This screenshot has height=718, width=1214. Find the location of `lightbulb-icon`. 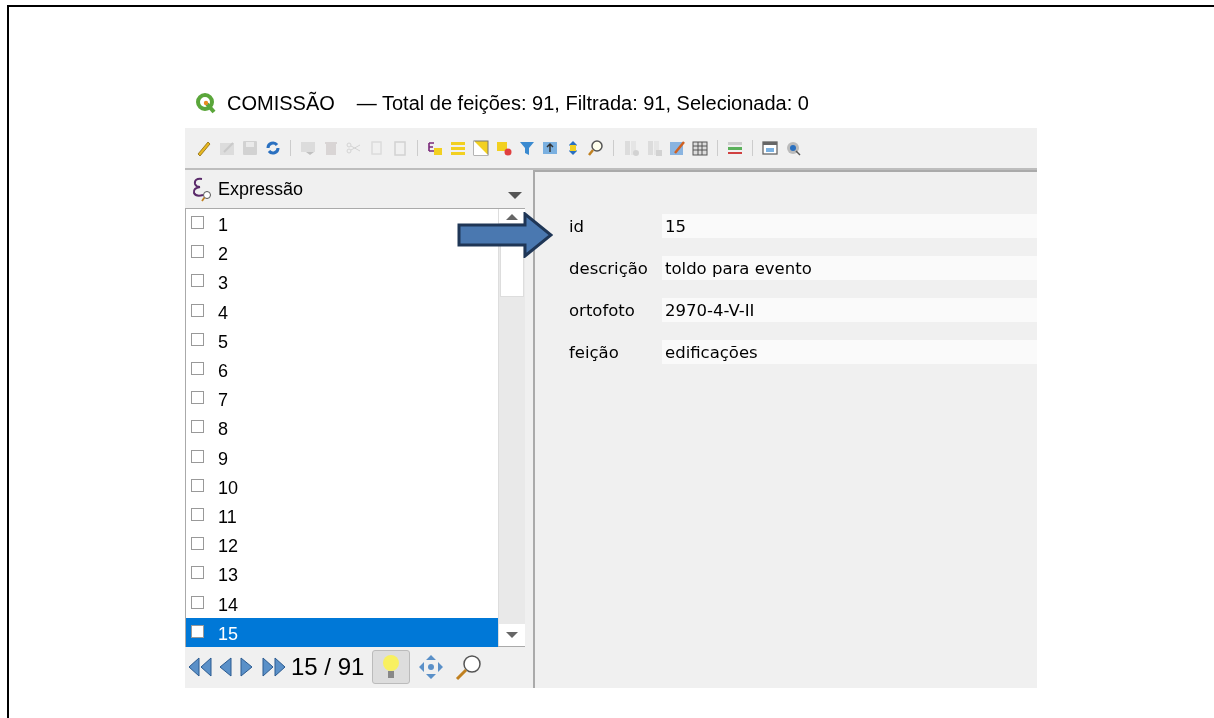

lightbulb-icon is located at coordinates (391, 667).